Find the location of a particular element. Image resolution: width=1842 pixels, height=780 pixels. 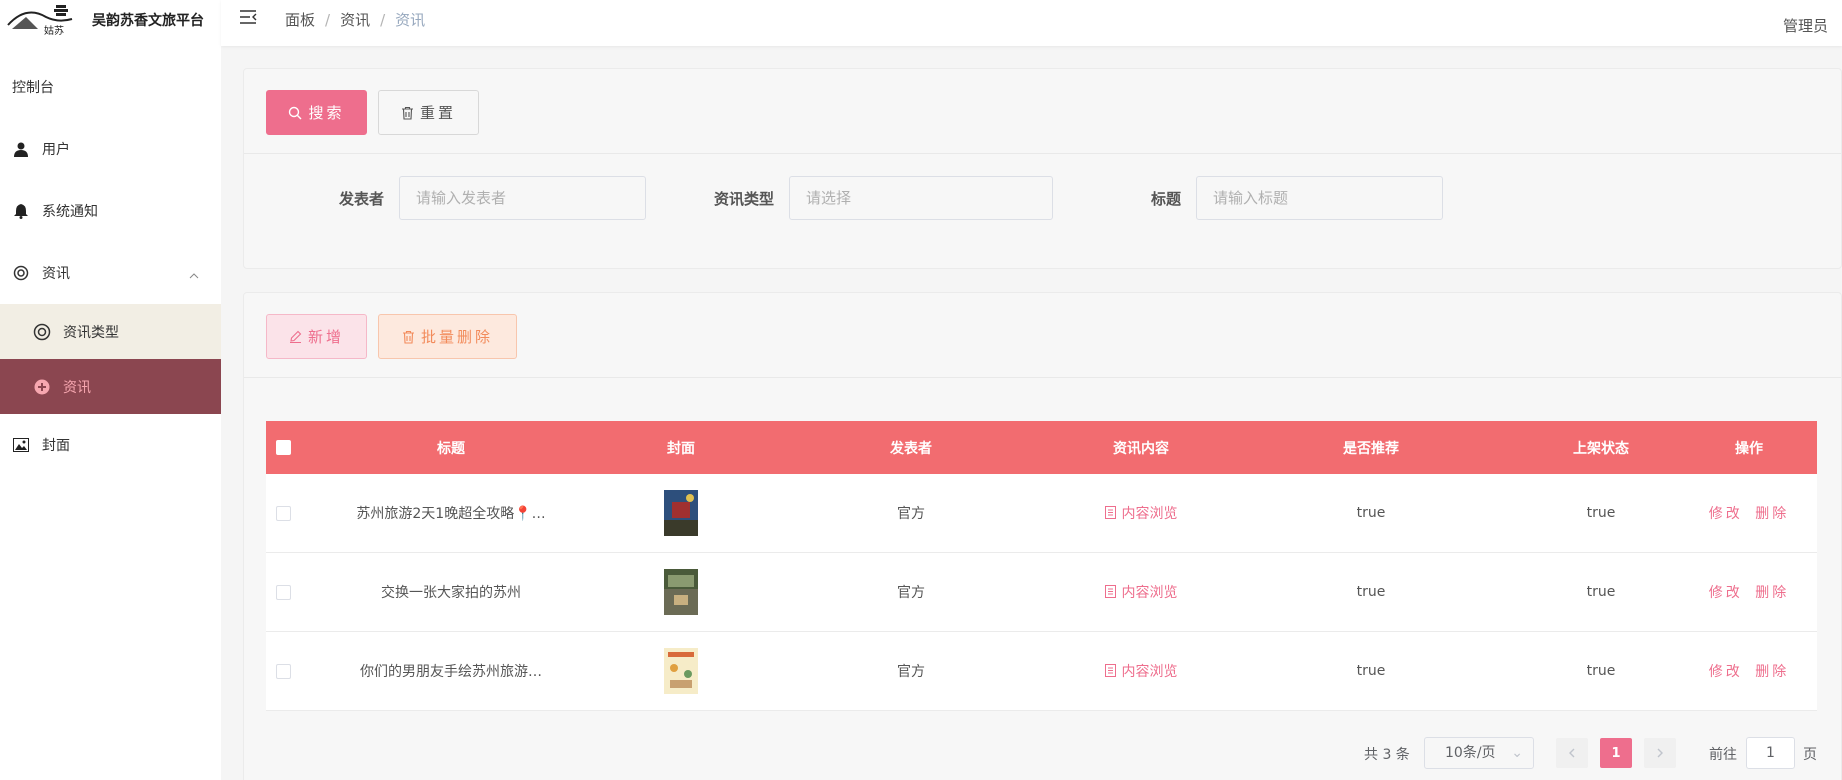

sidebar-item-label: 封面 is located at coordinates (56, 446).